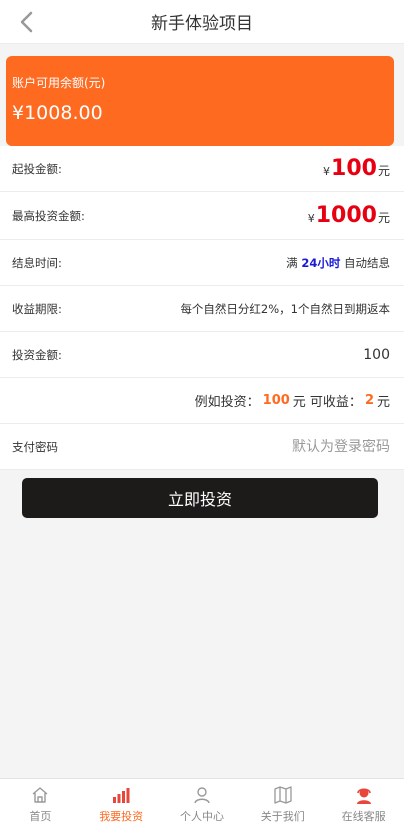  Describe the element at coordinates (200, 498) in the screenshot. I see `invest-now-button: 立即投资` at that location.